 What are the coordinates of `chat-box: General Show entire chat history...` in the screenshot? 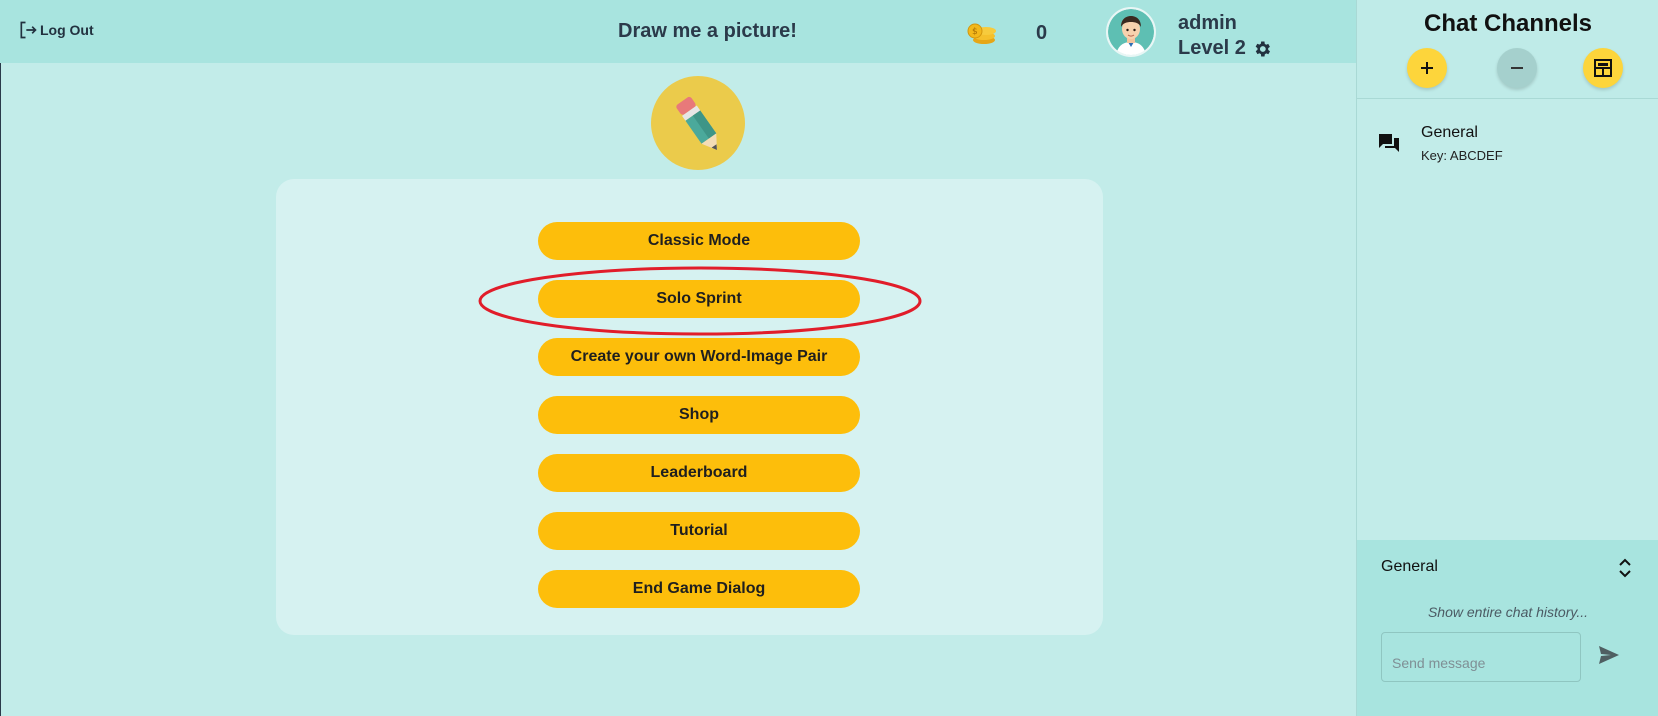 It's located at (1507, 628).